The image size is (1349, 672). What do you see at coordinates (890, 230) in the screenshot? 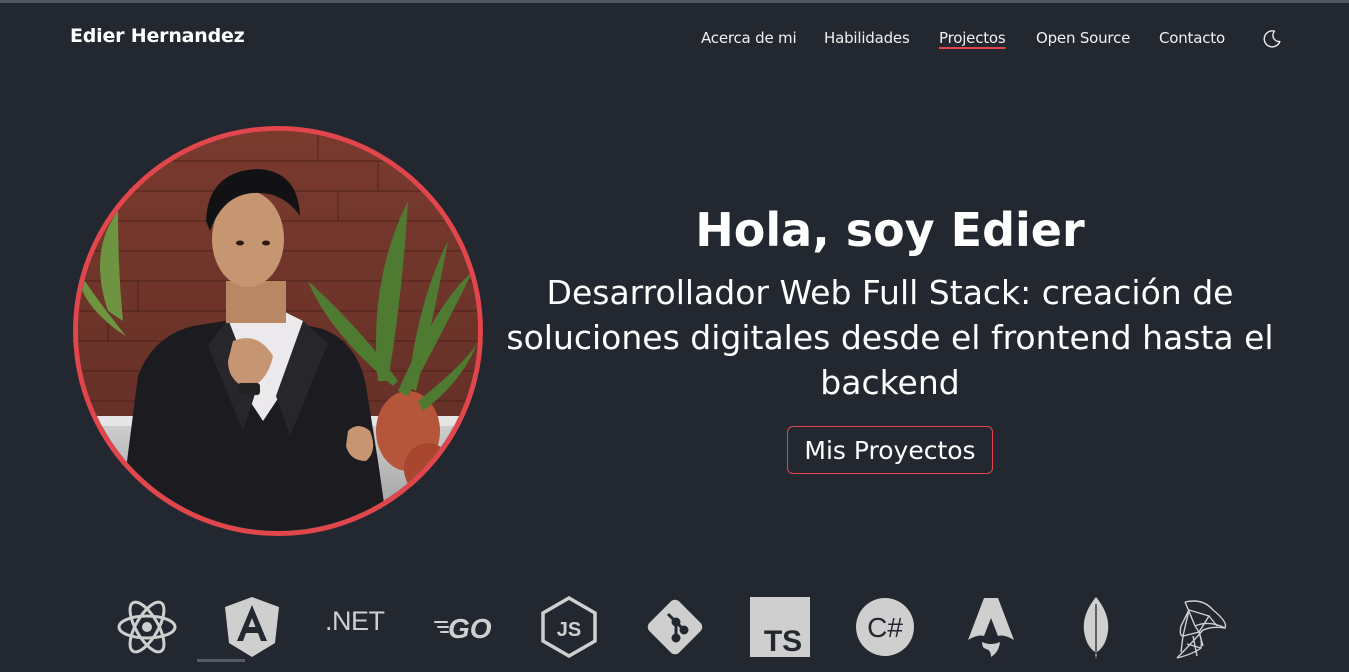
I see `hero-title: Hola, soy Edier` at bounding box center [890, 230].